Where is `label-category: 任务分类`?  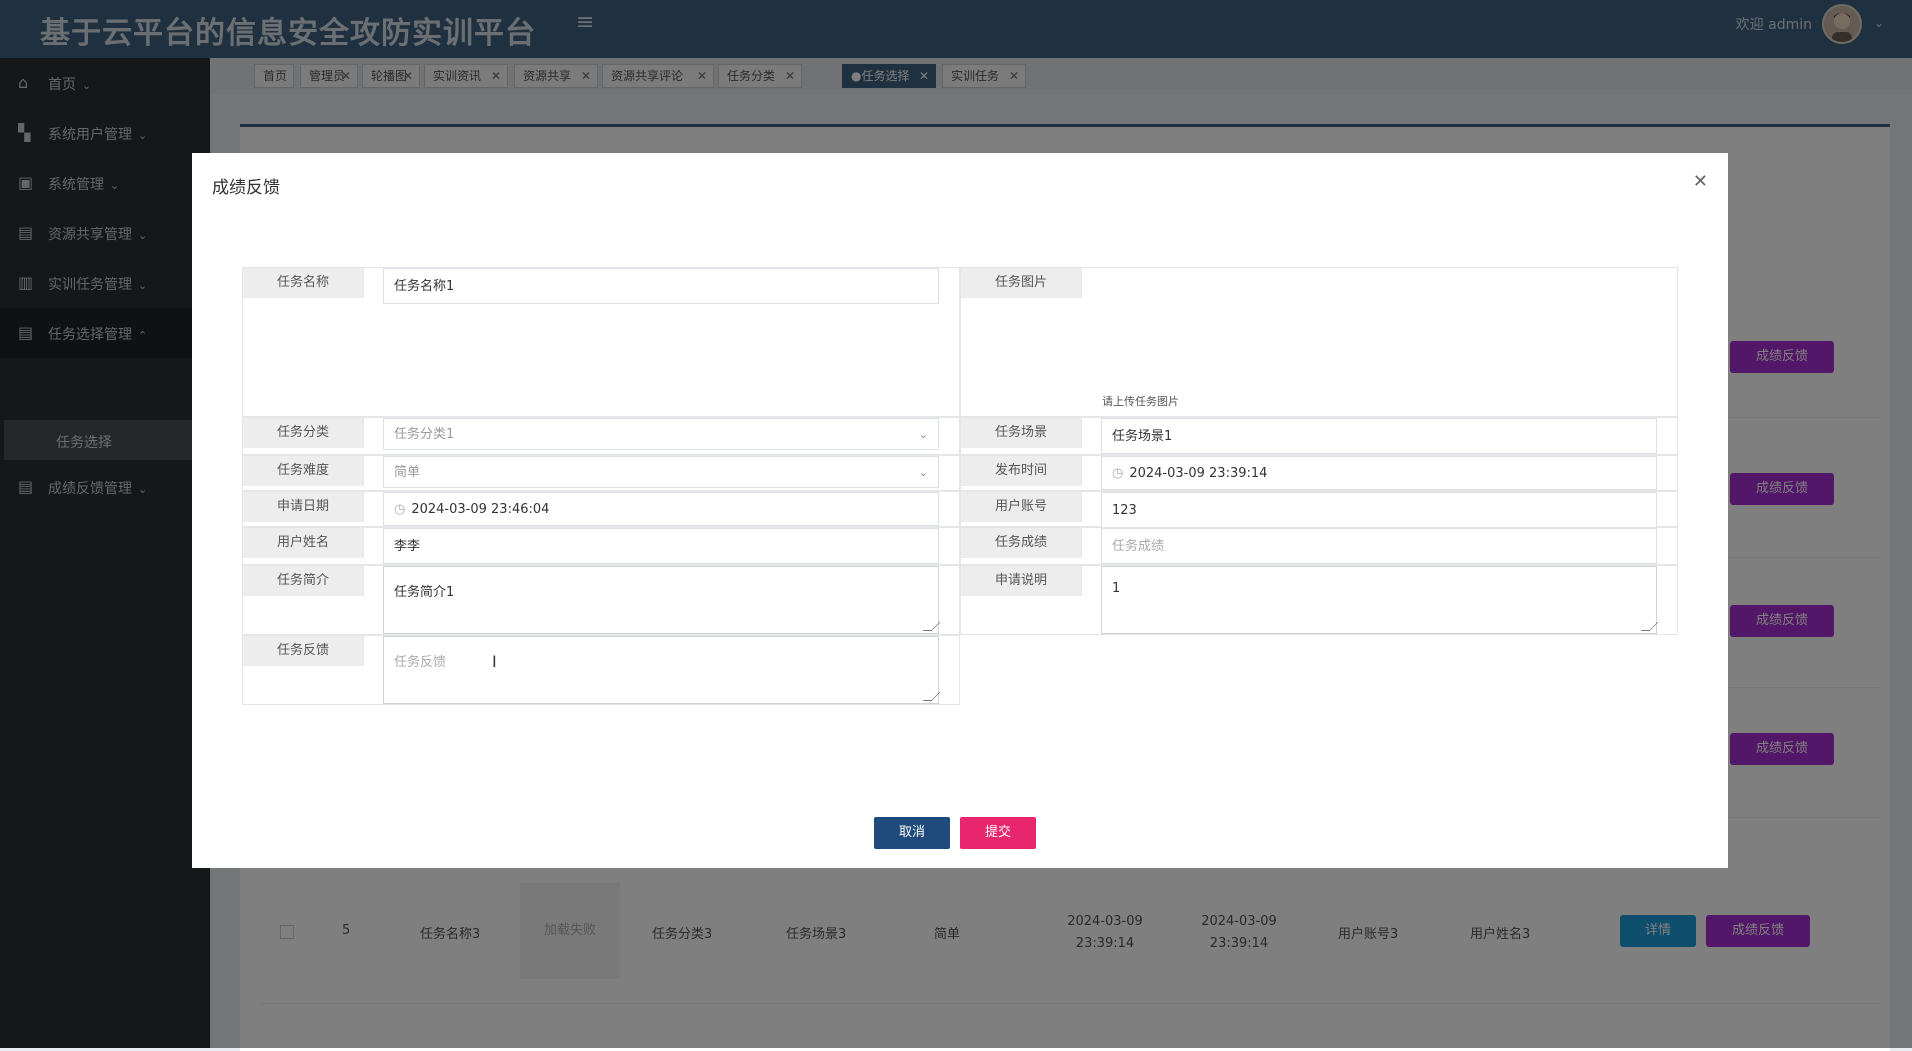 label-category: 任务分类 is located at coordinates (303, 433).